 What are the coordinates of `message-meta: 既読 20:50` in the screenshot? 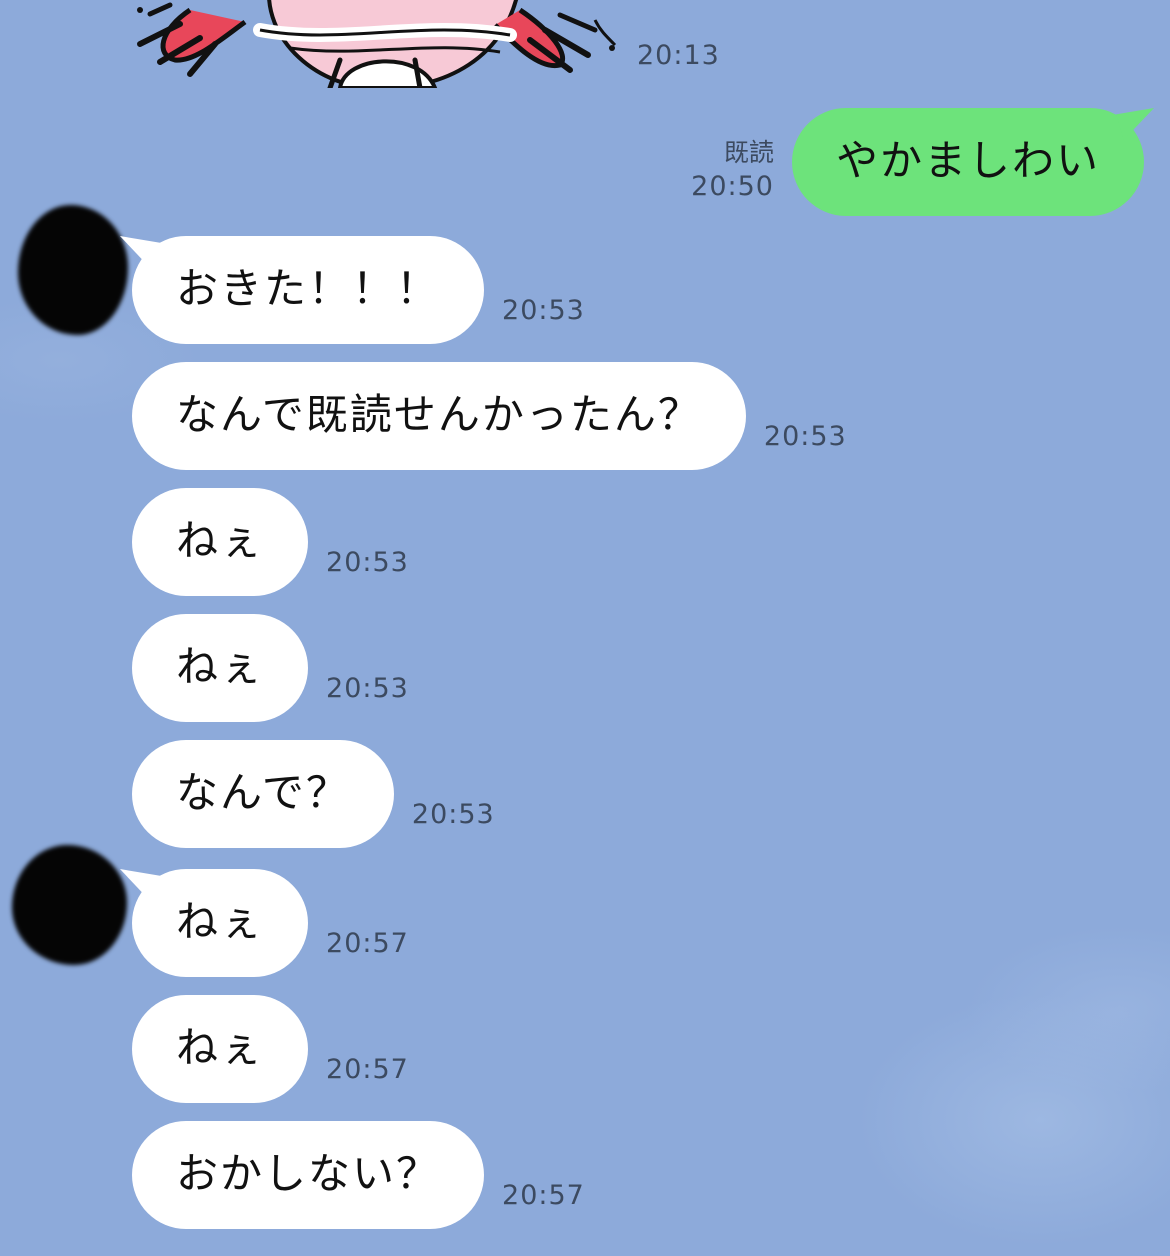 It's located at (732, 170).